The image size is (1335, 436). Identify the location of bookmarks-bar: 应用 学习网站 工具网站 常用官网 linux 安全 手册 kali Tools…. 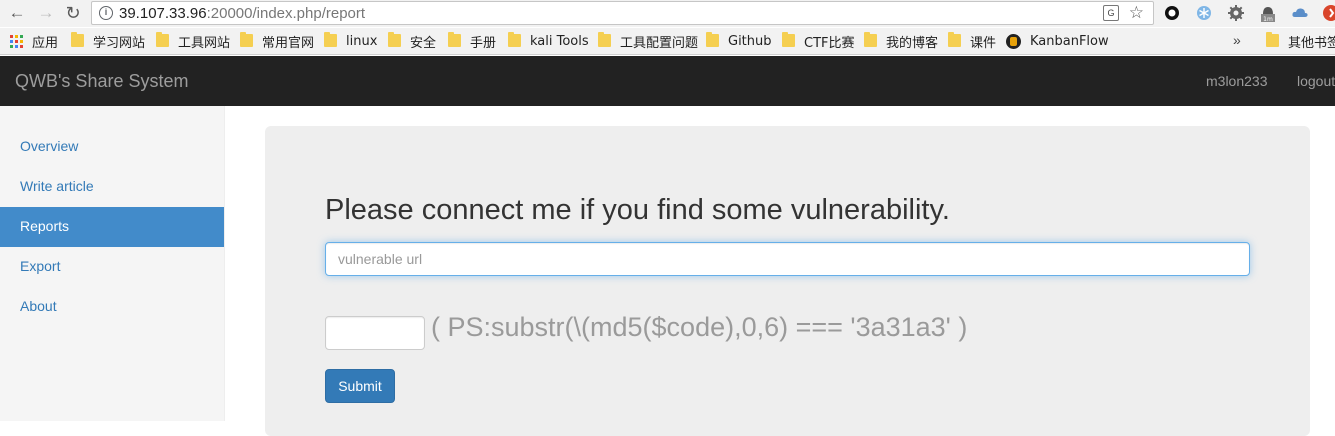
(667, 41).